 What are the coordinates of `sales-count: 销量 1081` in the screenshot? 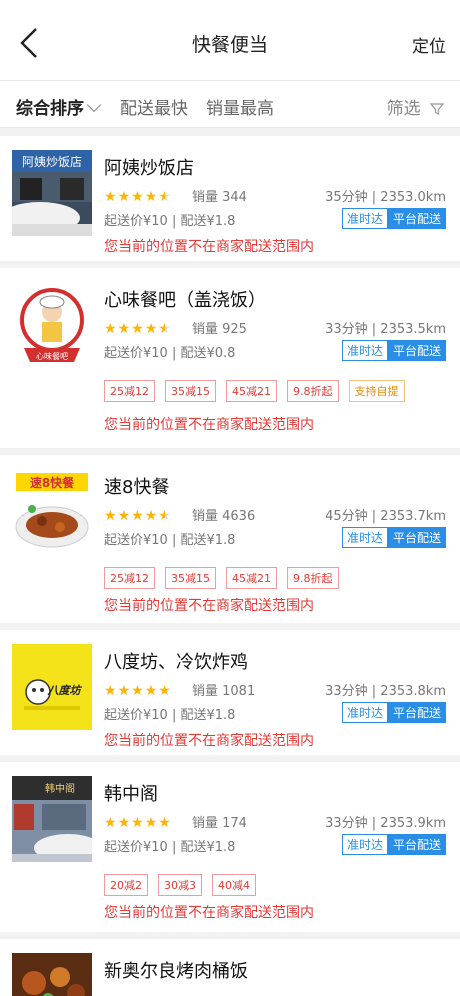 It's located at (224, 691).